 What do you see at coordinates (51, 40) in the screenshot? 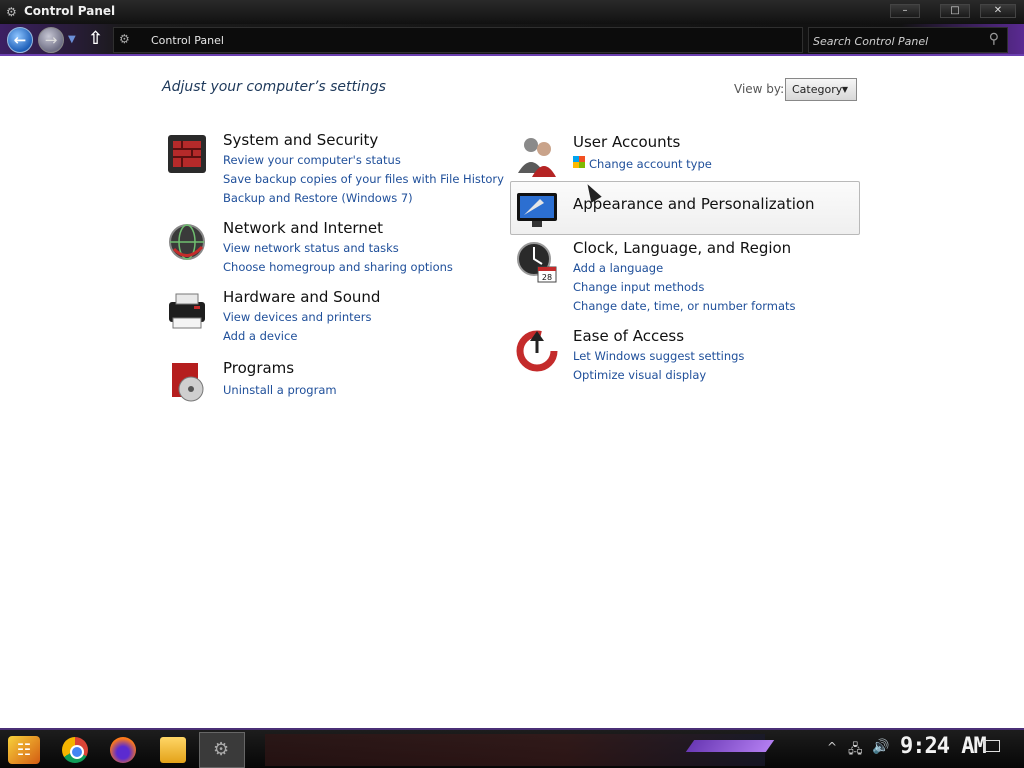
I see `forward-button: →` at bounding box center [51, 40].